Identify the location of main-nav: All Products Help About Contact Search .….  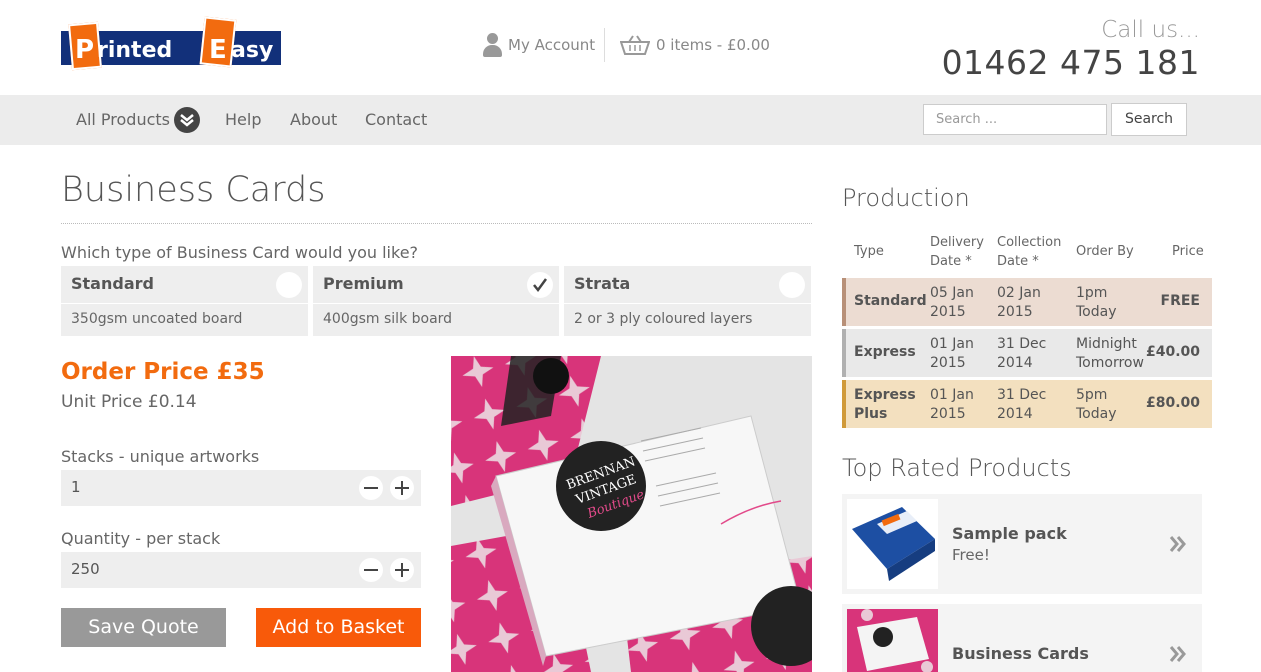
(630, 120).